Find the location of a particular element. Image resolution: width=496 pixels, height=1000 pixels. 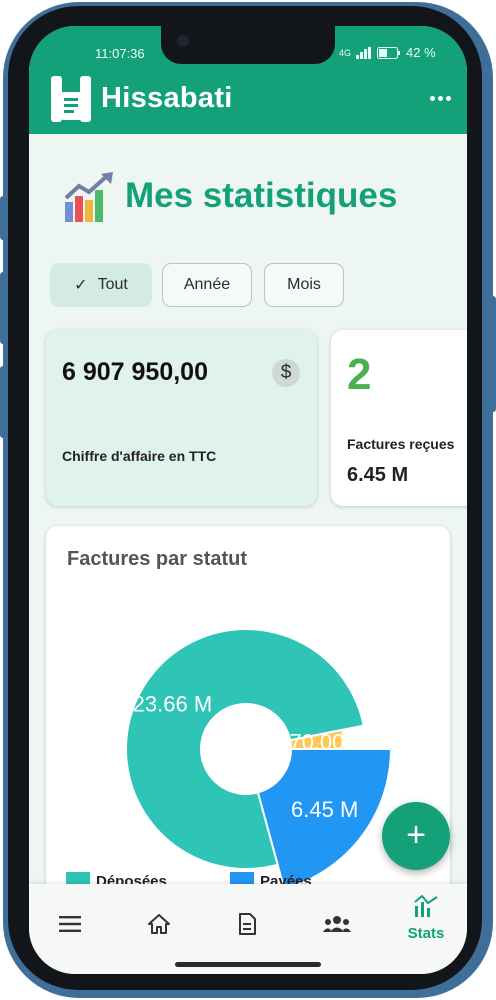

pie-data-label-1: 23.66 M is located at coordinates (173, 703).